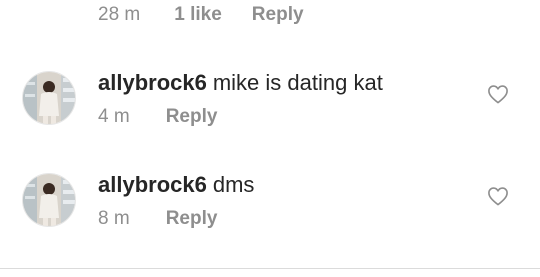 This screenshot has height=277, width=540. What do you see at coordinates (270, 268) in the screenshot?
I see `divider` at bounding box center [270, 268].